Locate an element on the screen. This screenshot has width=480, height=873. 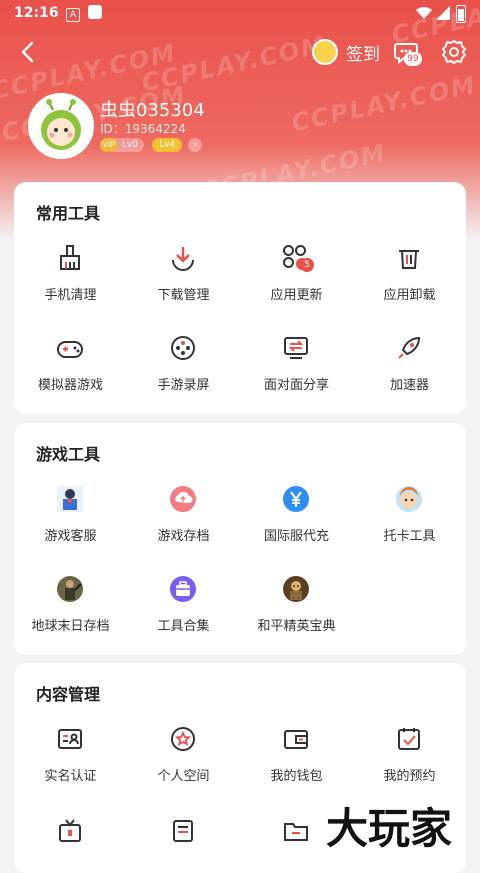
tool-item-record: 手游录屏 is located at coordinates (183, 367).